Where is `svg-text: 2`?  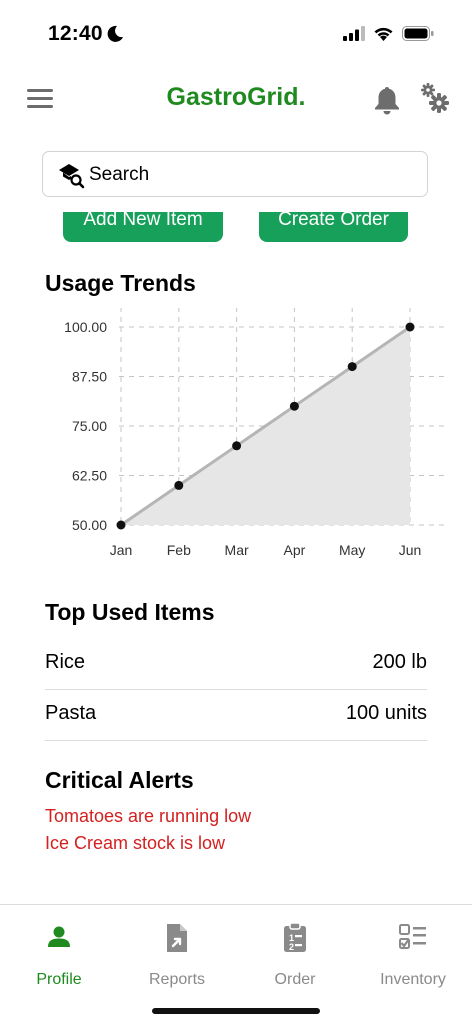 svg-text: 2 is located at coordinates (291, 947).